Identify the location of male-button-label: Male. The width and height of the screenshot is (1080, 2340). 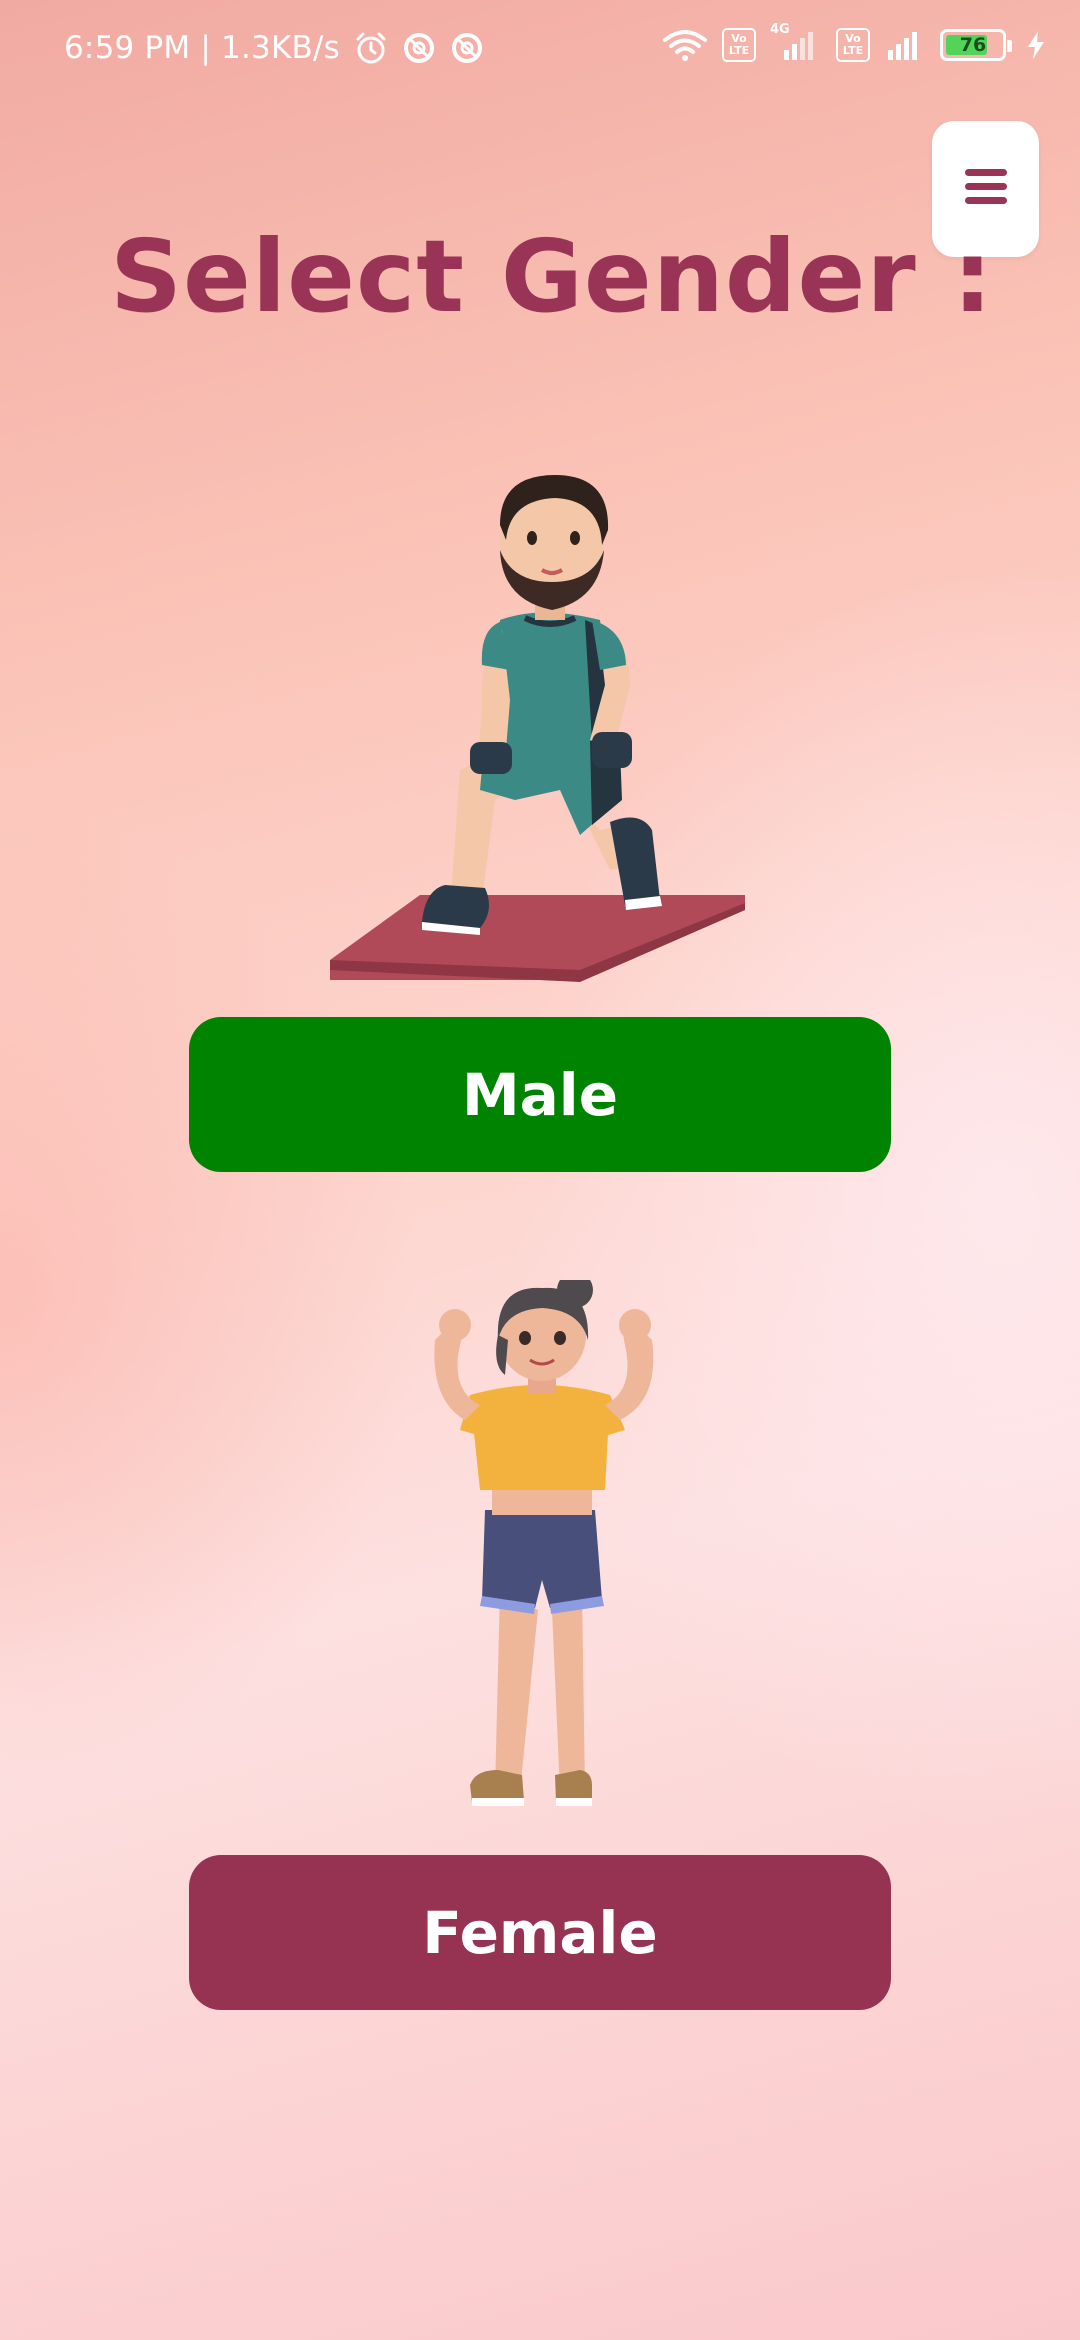
(540, 1094).